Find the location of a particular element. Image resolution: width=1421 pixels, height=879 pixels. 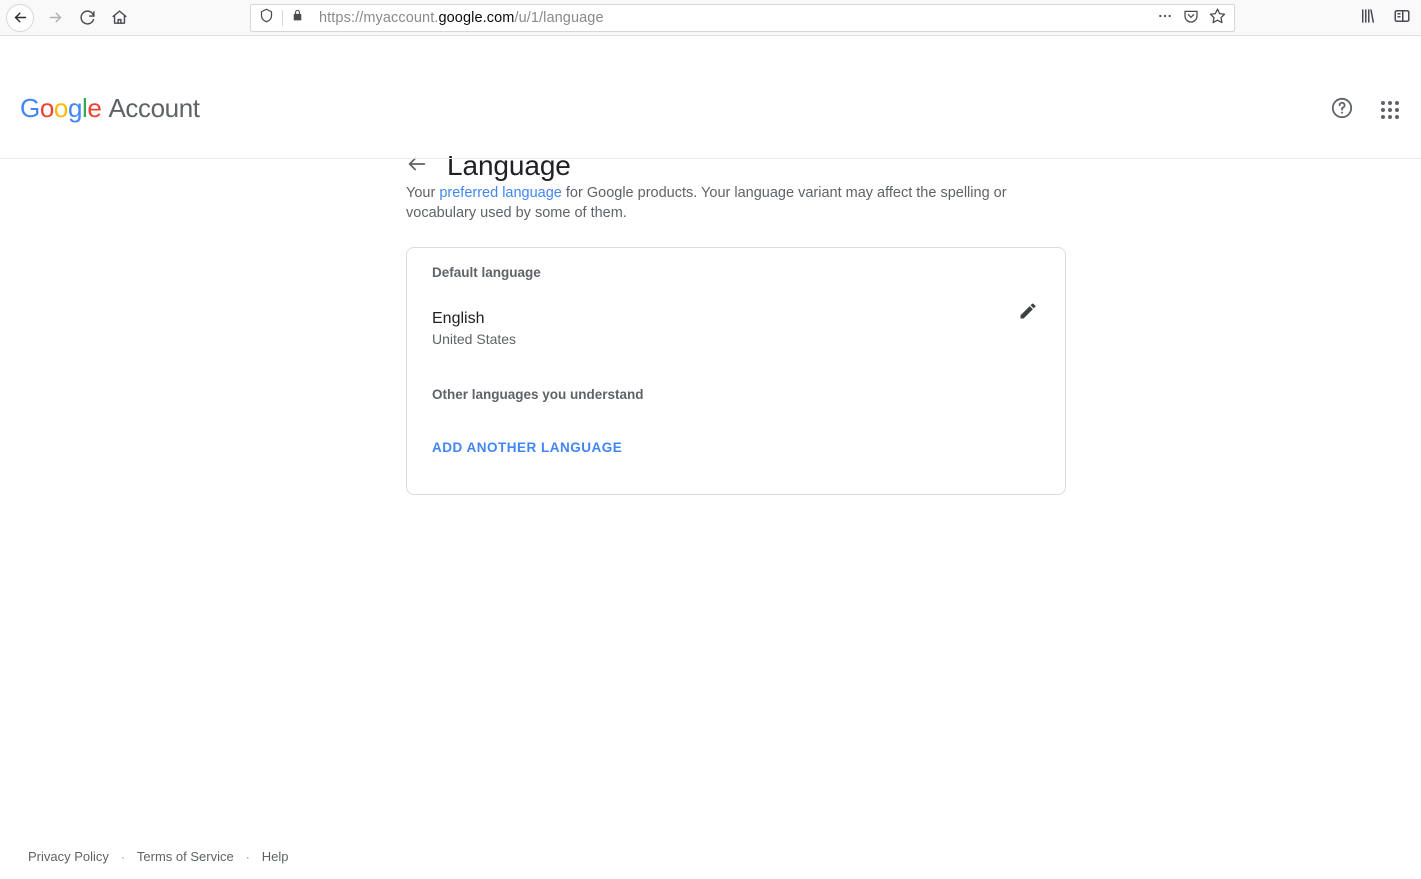

home-button is located at coordinates (119, 18).